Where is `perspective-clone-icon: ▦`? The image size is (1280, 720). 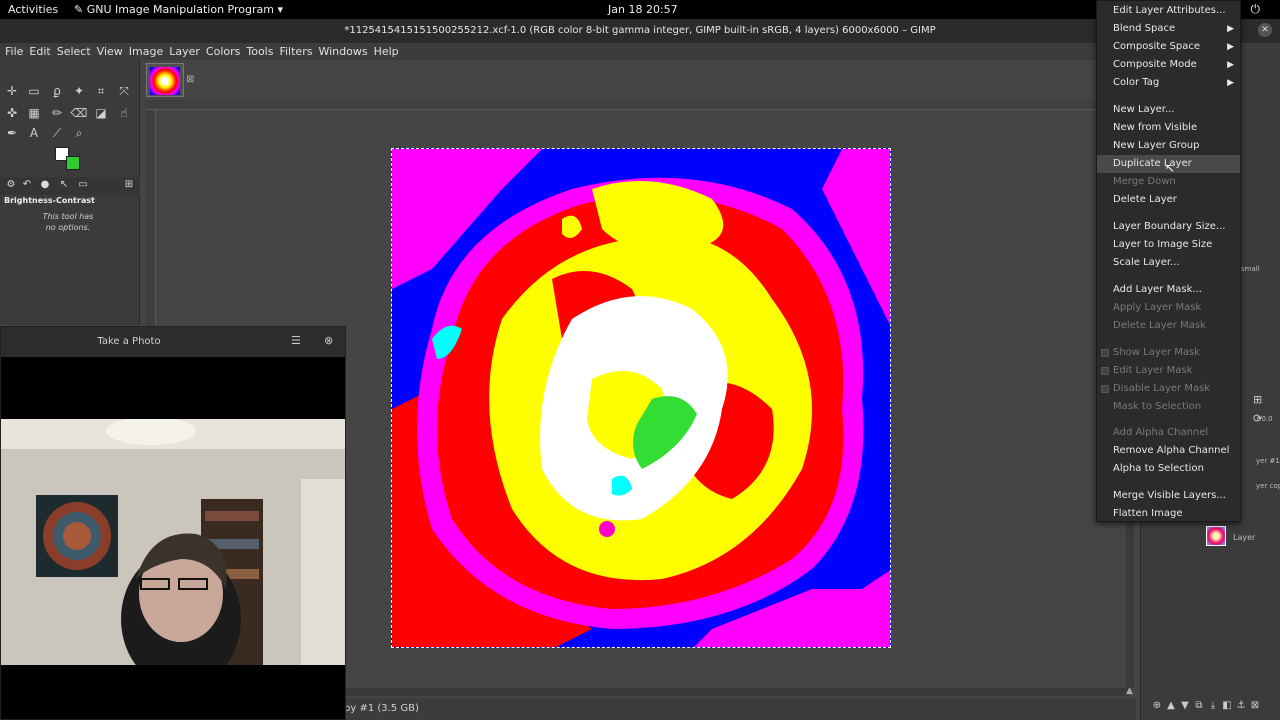 perspective-clone-icon: ▦ is located at coordinates (34, 113).